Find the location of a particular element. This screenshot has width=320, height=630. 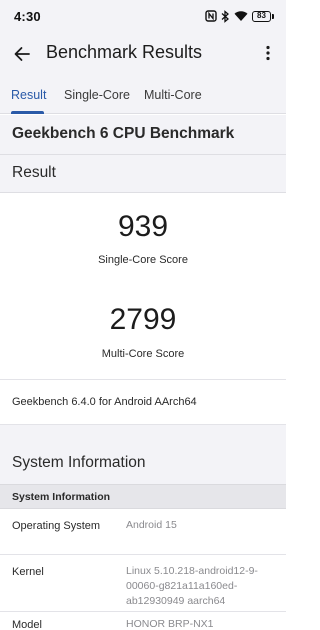

row-key: Operating System is located at coordinates (56, 526).